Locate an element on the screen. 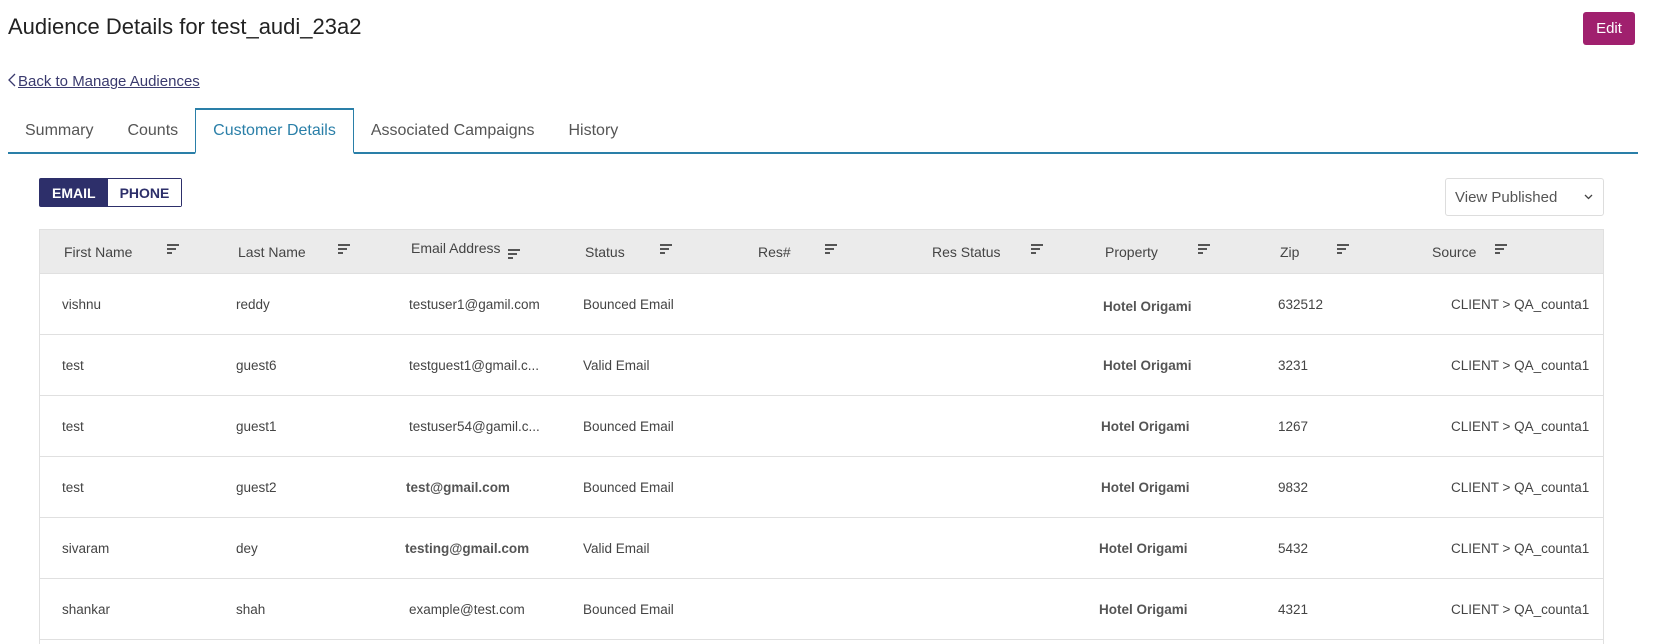 Image resolution: width=1653 pixels, height=644 pixels. cell-zip: 3231 is located at coordinates (1293, 365).